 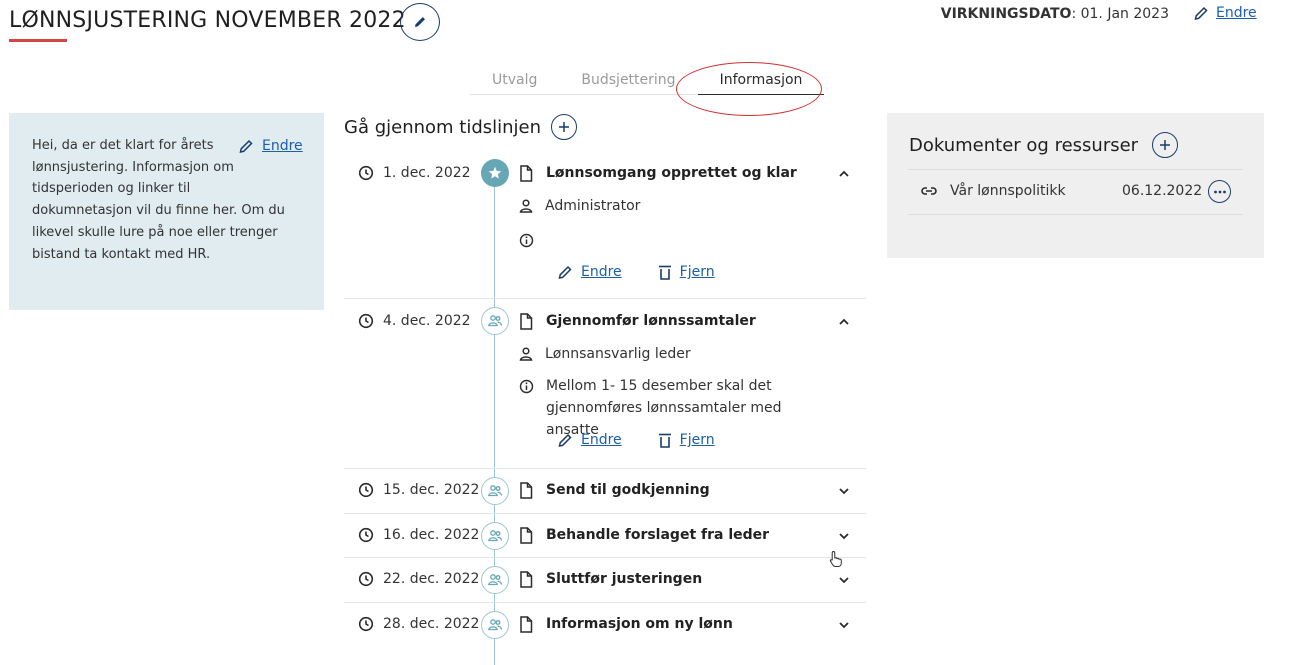 I want to click on edit-effective-date-link: Endre, so click(x=1236, y=13).